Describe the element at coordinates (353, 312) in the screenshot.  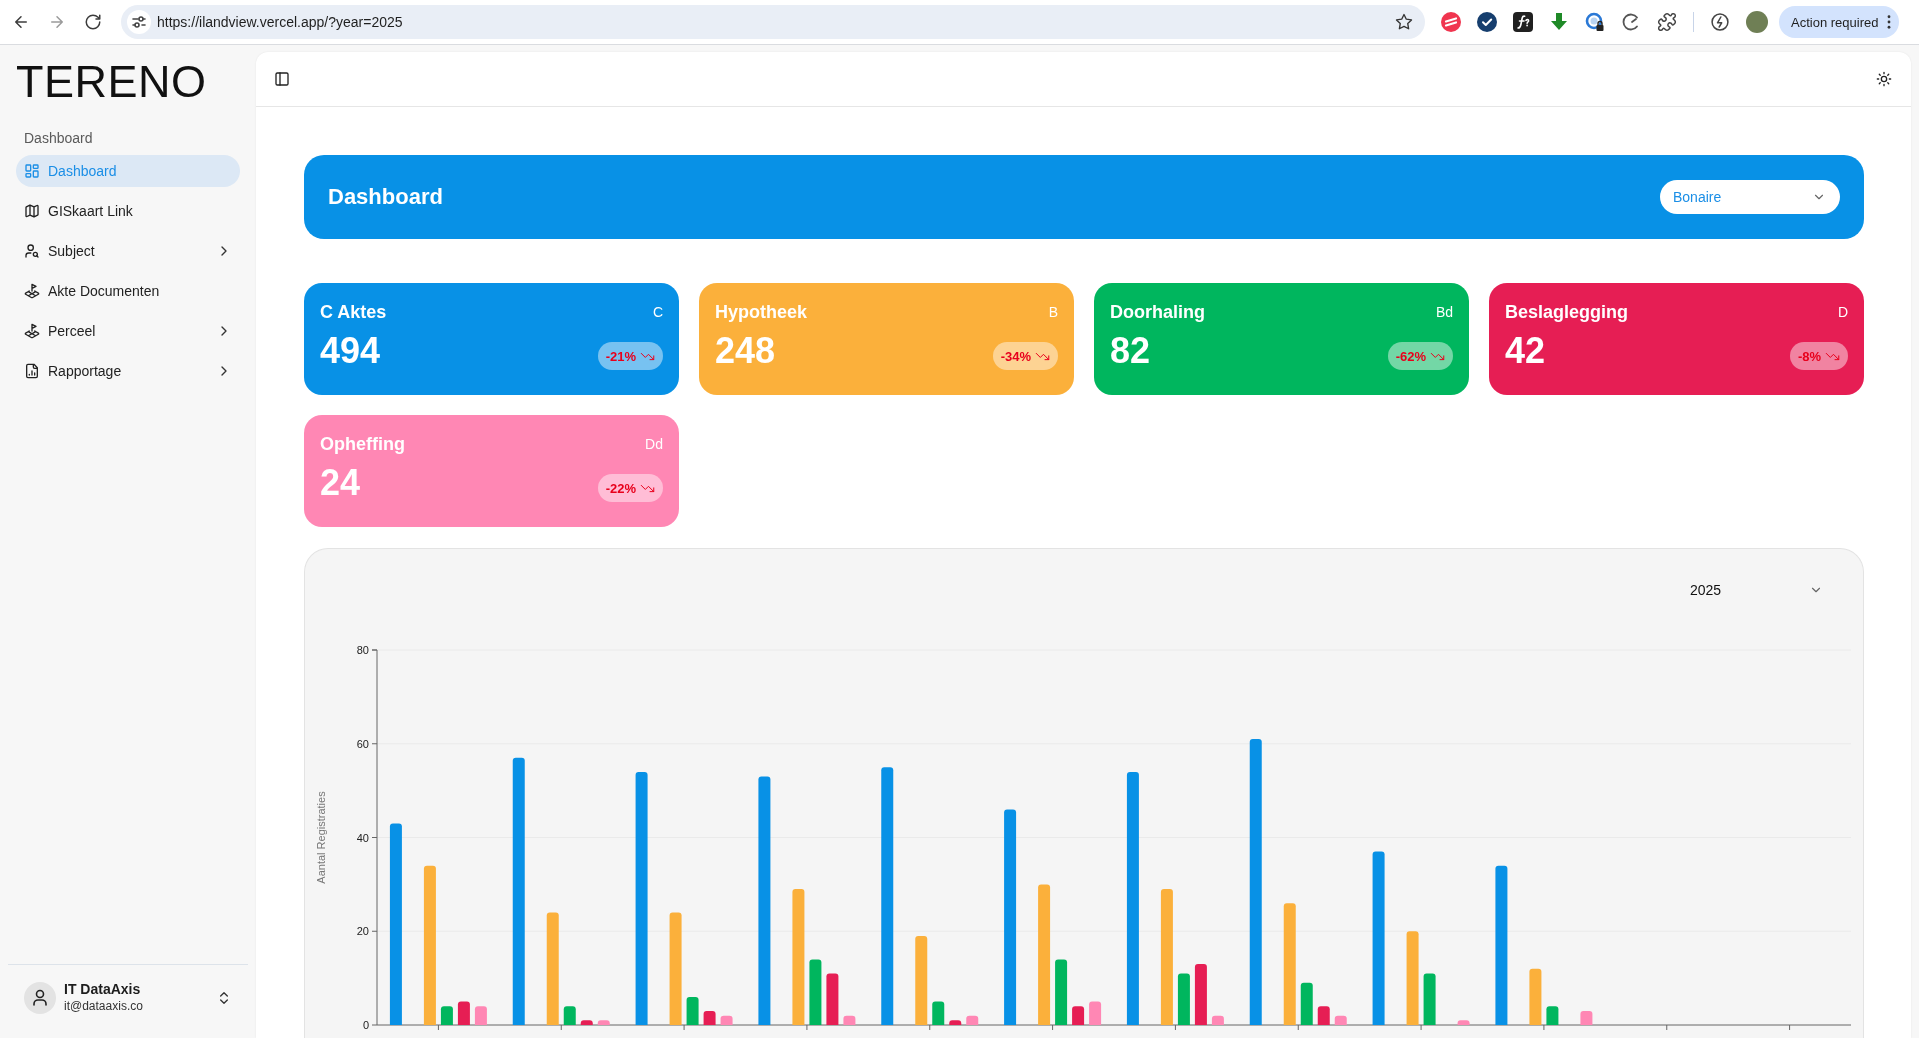
I see `card-title: C Aktes` at that location.